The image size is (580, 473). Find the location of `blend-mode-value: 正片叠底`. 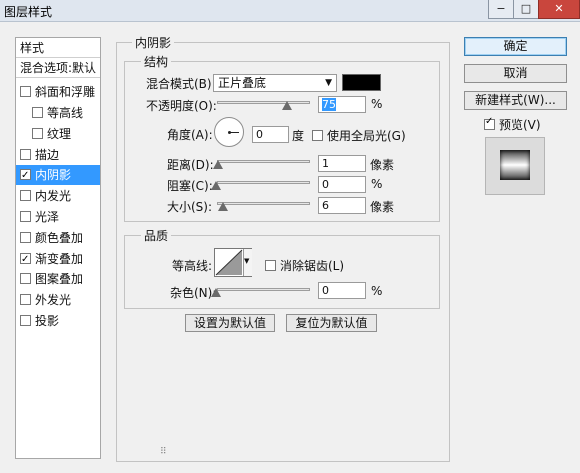

blend-mode-value: 正片叠底 is located at coordinates (242, 83).